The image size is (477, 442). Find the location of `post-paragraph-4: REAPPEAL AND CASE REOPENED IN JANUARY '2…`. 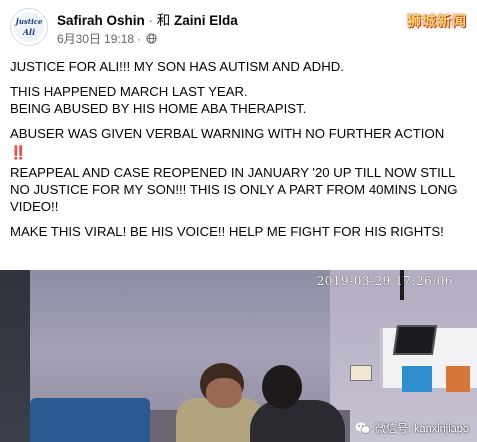

post-paragraph-4: REAPPEAL AND CASE REOPENED IN JANUARY '2… is located at coordinates (234, 189).